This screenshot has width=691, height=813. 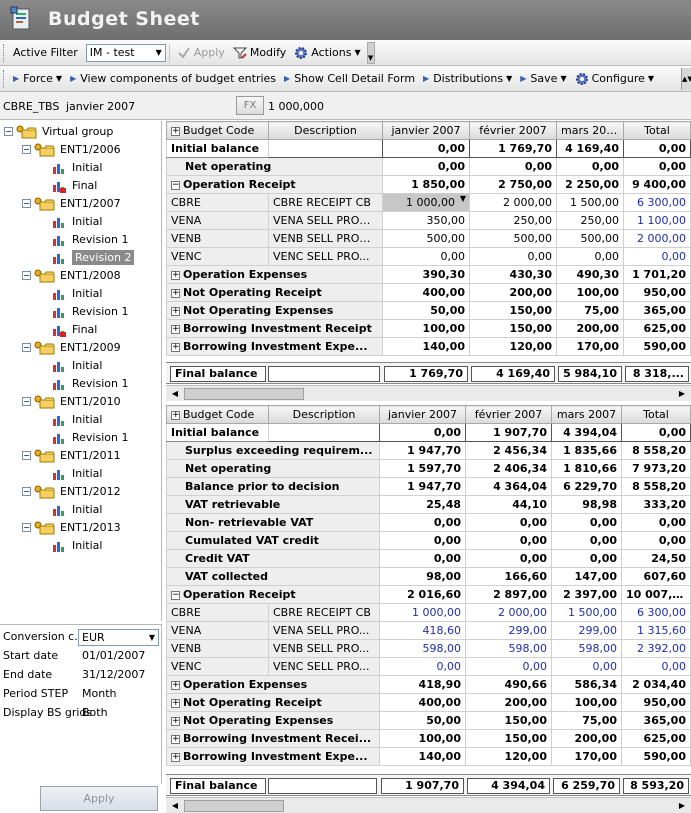 What do you see at coordinates (273, 594) in the screenshot?
I see `budget-code-cell: − Operation Receipt` at bounding box center [273, 594].